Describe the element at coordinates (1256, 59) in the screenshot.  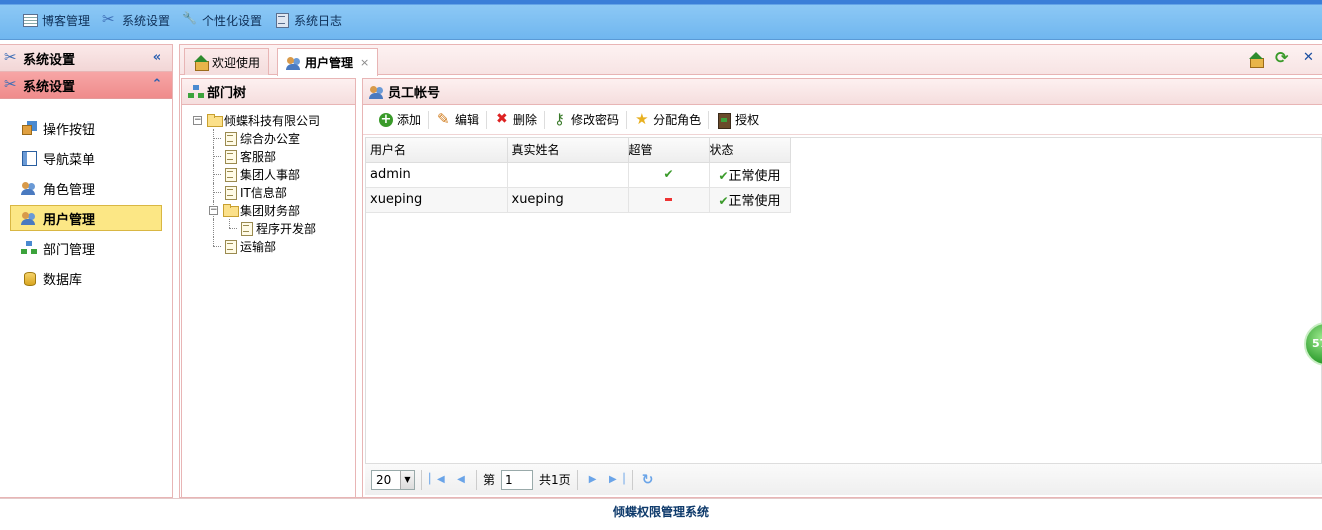
I see `home-icon` at that location.